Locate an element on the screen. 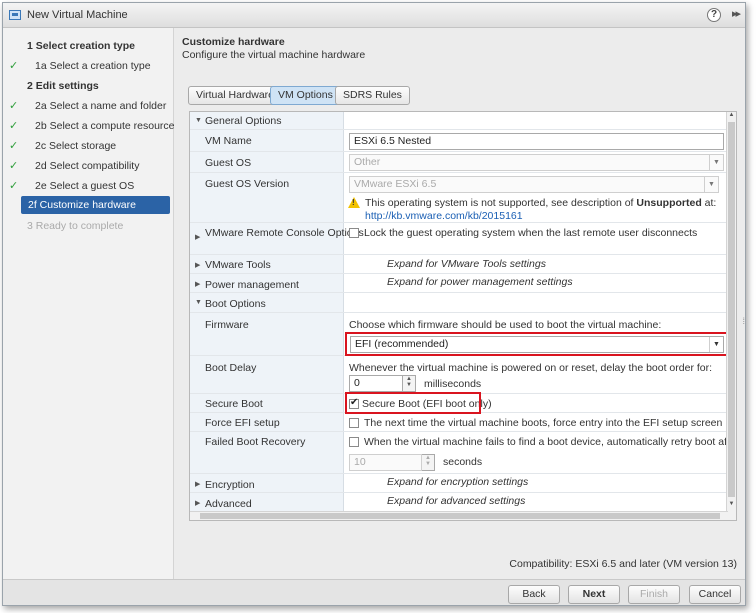 Image resolution: width=756 pixels, height=613 pixels. next-button: Next is located at coordinates (594, 594).